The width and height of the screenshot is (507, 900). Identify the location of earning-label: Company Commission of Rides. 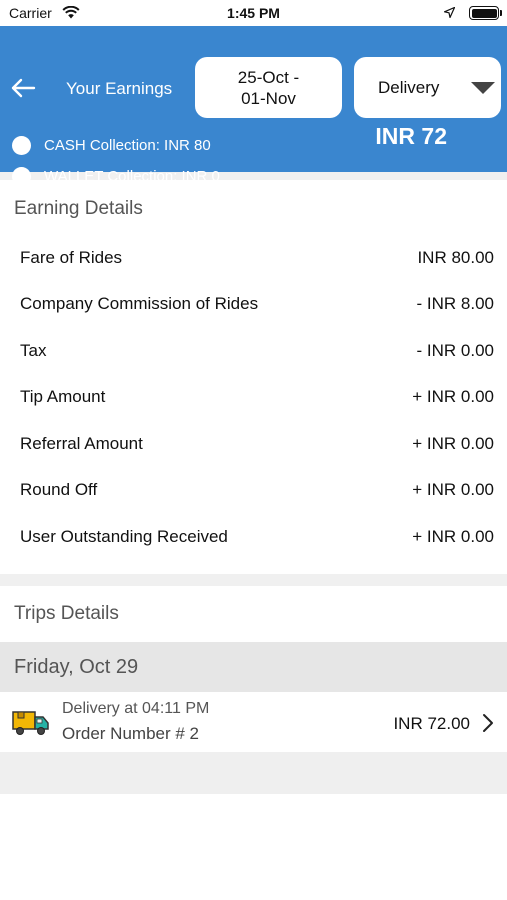
(139, 303).